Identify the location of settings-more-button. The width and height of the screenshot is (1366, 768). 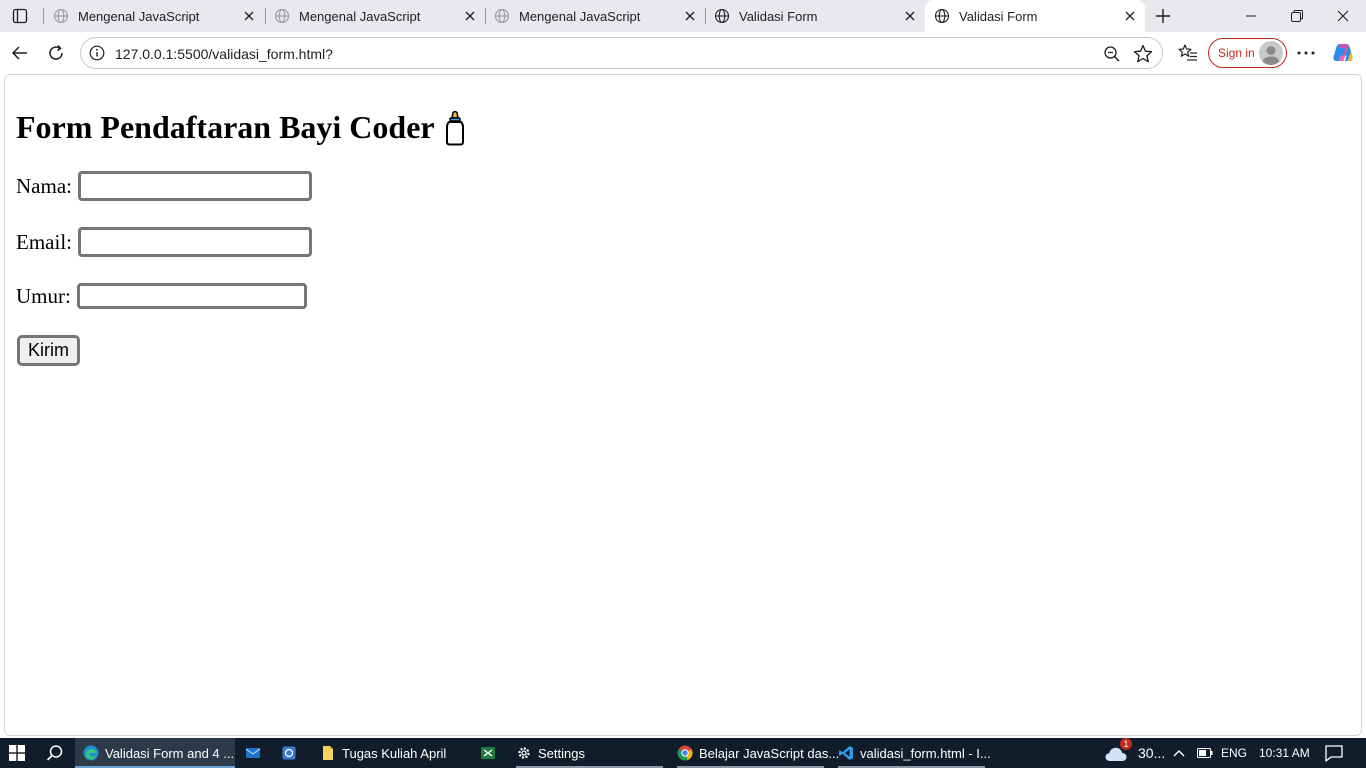
(1306, 53).